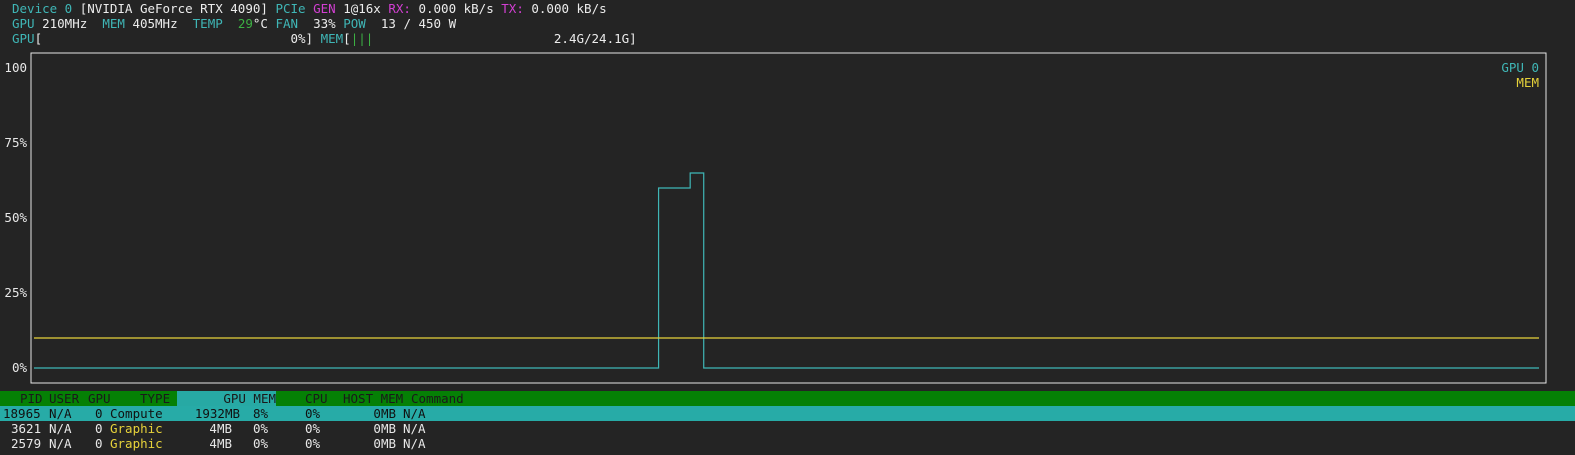  What do you see at coordinates (373, 398) in the screenshot?
I see `header-host-mem: HOST MEM` at bounding box center [373, 398].